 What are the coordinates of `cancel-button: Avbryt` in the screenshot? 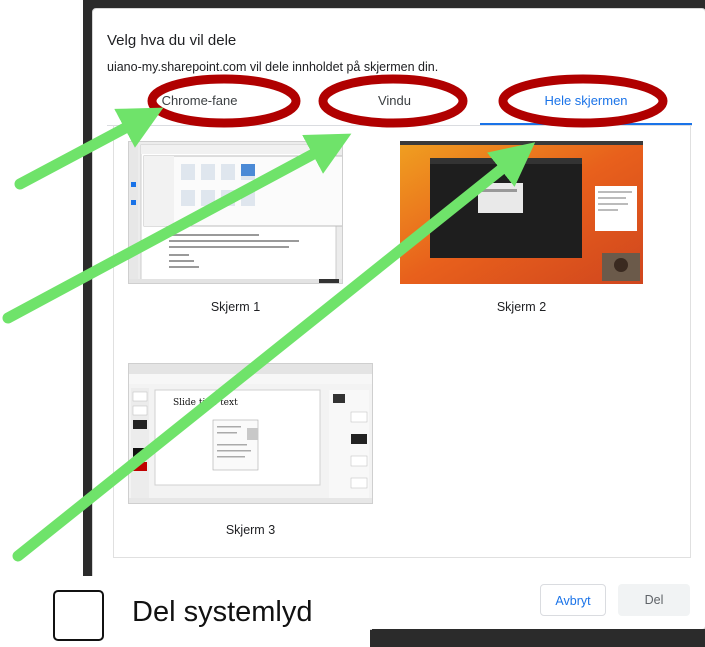 It's located at (573, 600).